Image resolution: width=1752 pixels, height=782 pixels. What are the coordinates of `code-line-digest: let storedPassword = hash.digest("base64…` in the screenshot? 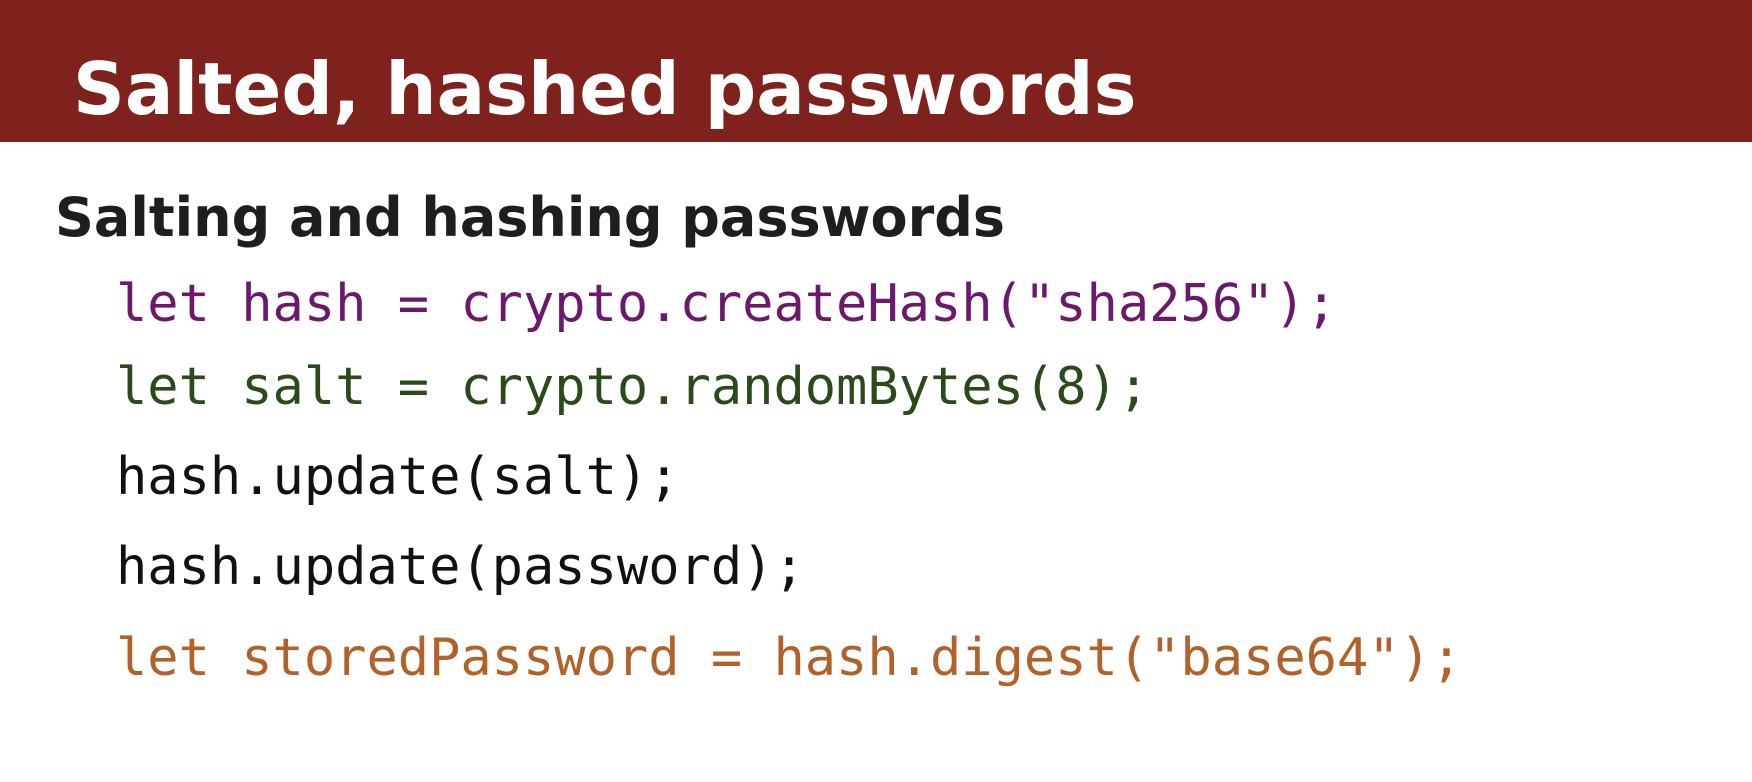 It's located at (789, 658).